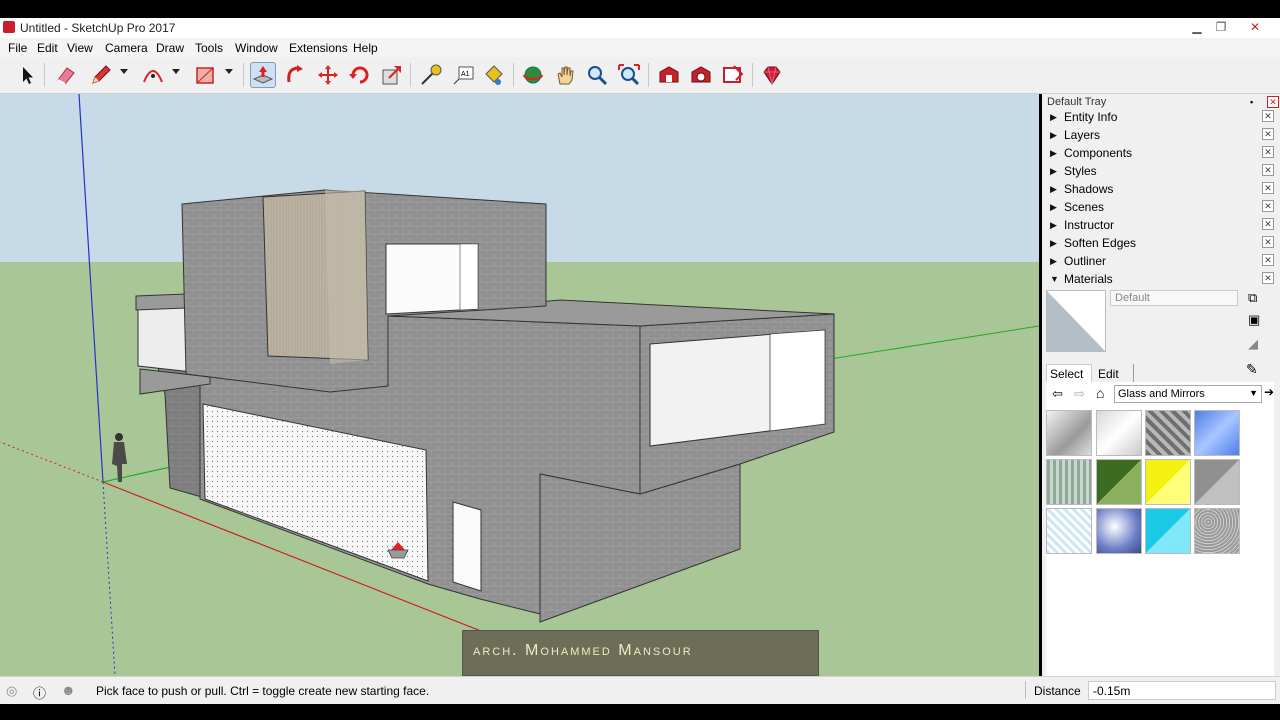 This screenshot has width=1280, height=720. Describe the element at coordinates (27, 75) in the screenshot. I see `select-icon` at that location.